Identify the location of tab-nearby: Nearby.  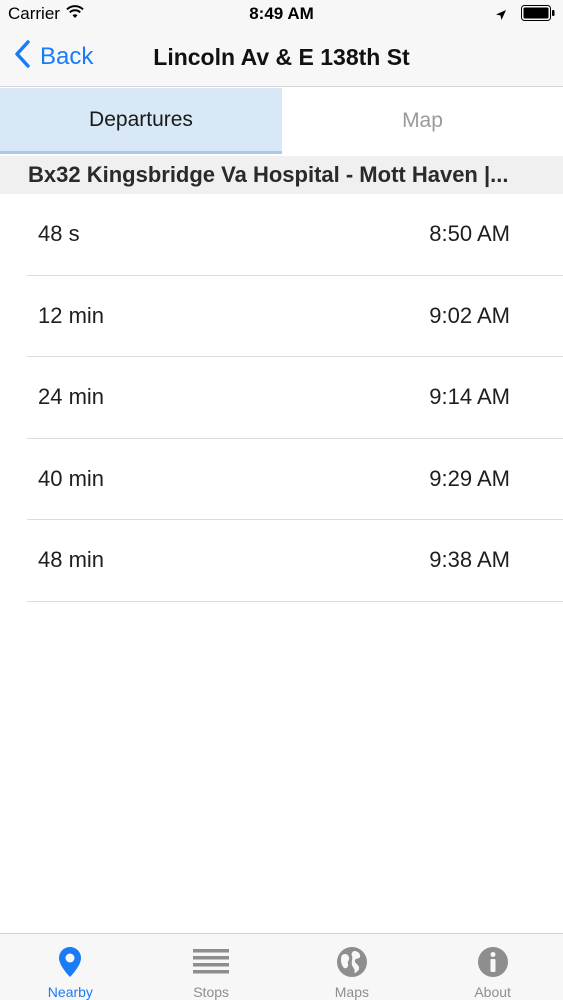
(70, 967).